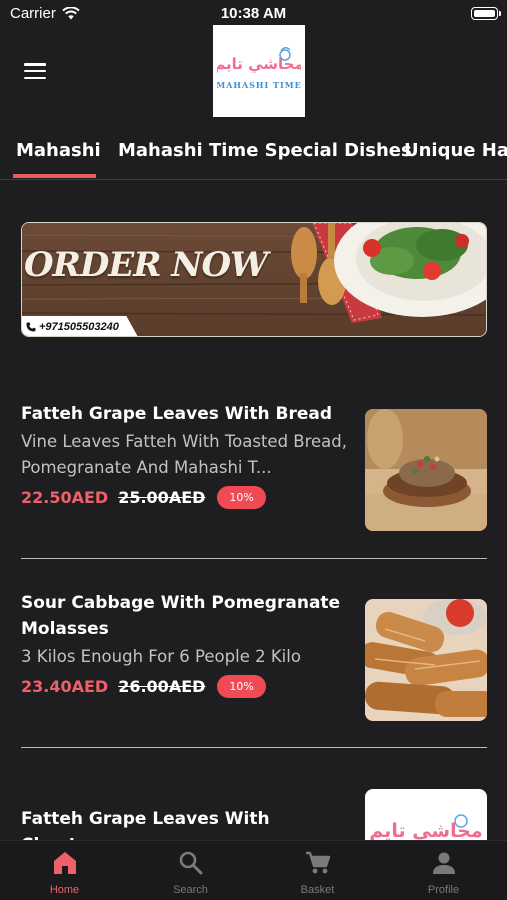  What do you see at coordinates (455, 150) in the screenshot?
I see `tab-unique-hav: Unique Hav` at bounding box center [455, 150].